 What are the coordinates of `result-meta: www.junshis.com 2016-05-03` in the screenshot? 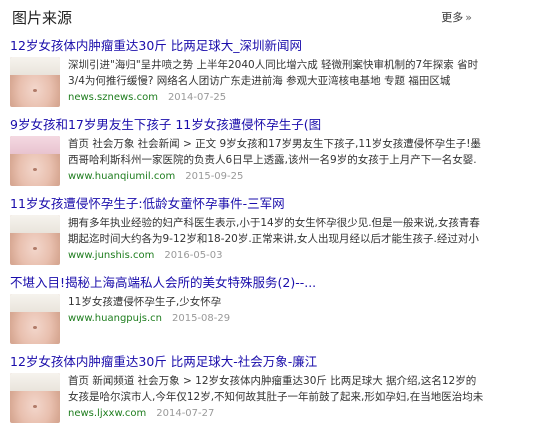 It's located at (145, 256).